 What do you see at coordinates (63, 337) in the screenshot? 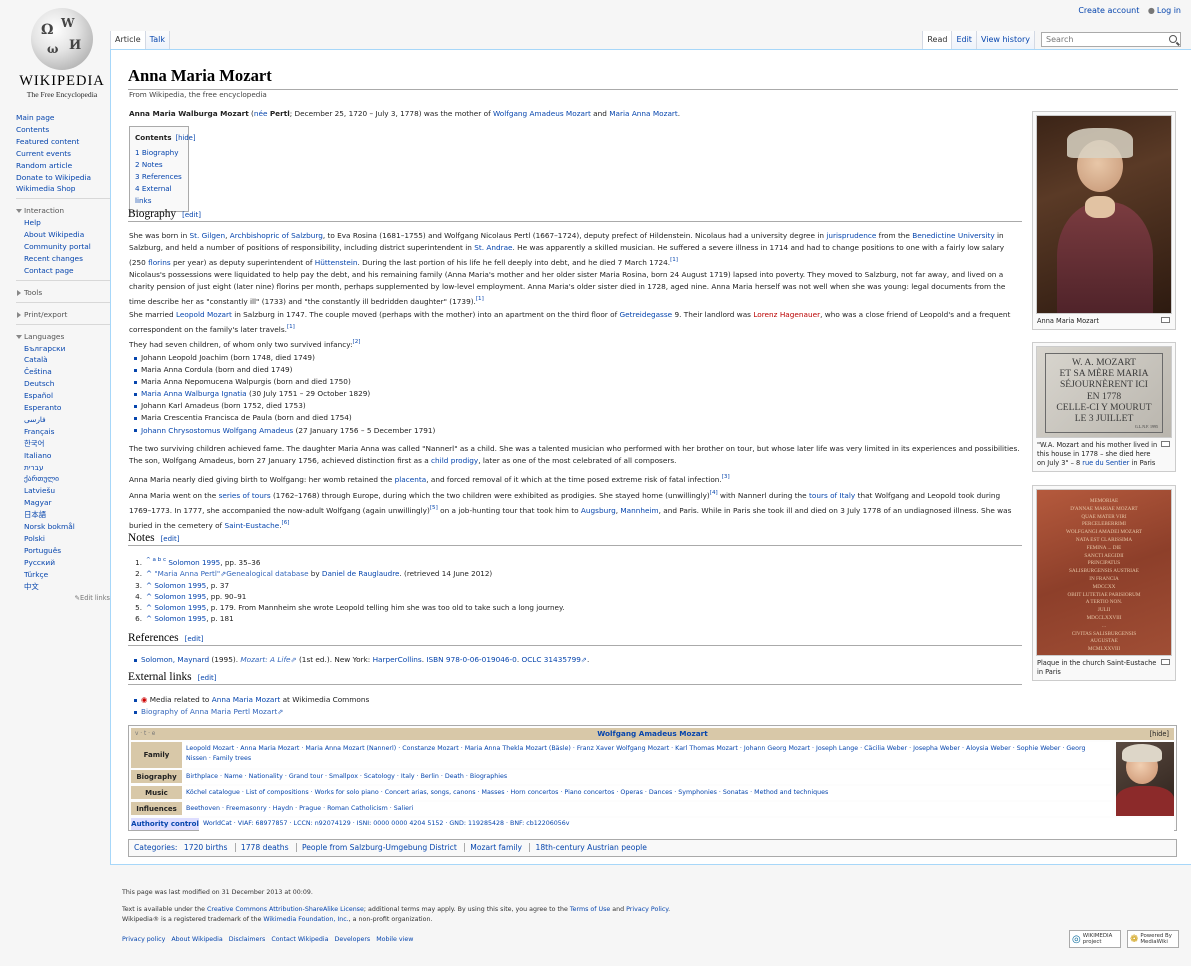
I see `languages-section-header: Languages` at bounding box center [63, 337].